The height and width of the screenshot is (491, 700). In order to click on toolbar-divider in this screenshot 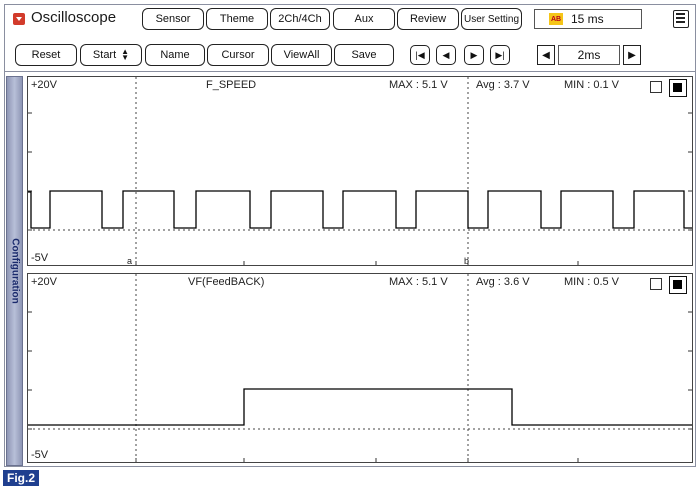, I will do `click(350, 71)`.